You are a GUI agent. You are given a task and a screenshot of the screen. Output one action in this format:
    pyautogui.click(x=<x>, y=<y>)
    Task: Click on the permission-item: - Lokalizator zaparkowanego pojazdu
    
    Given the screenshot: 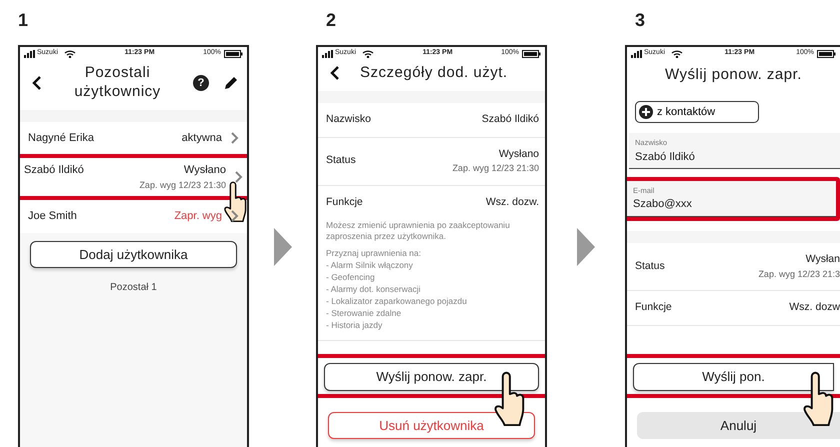 What is the action you would take?
    pyautogui.click(x=397, y=302)
    